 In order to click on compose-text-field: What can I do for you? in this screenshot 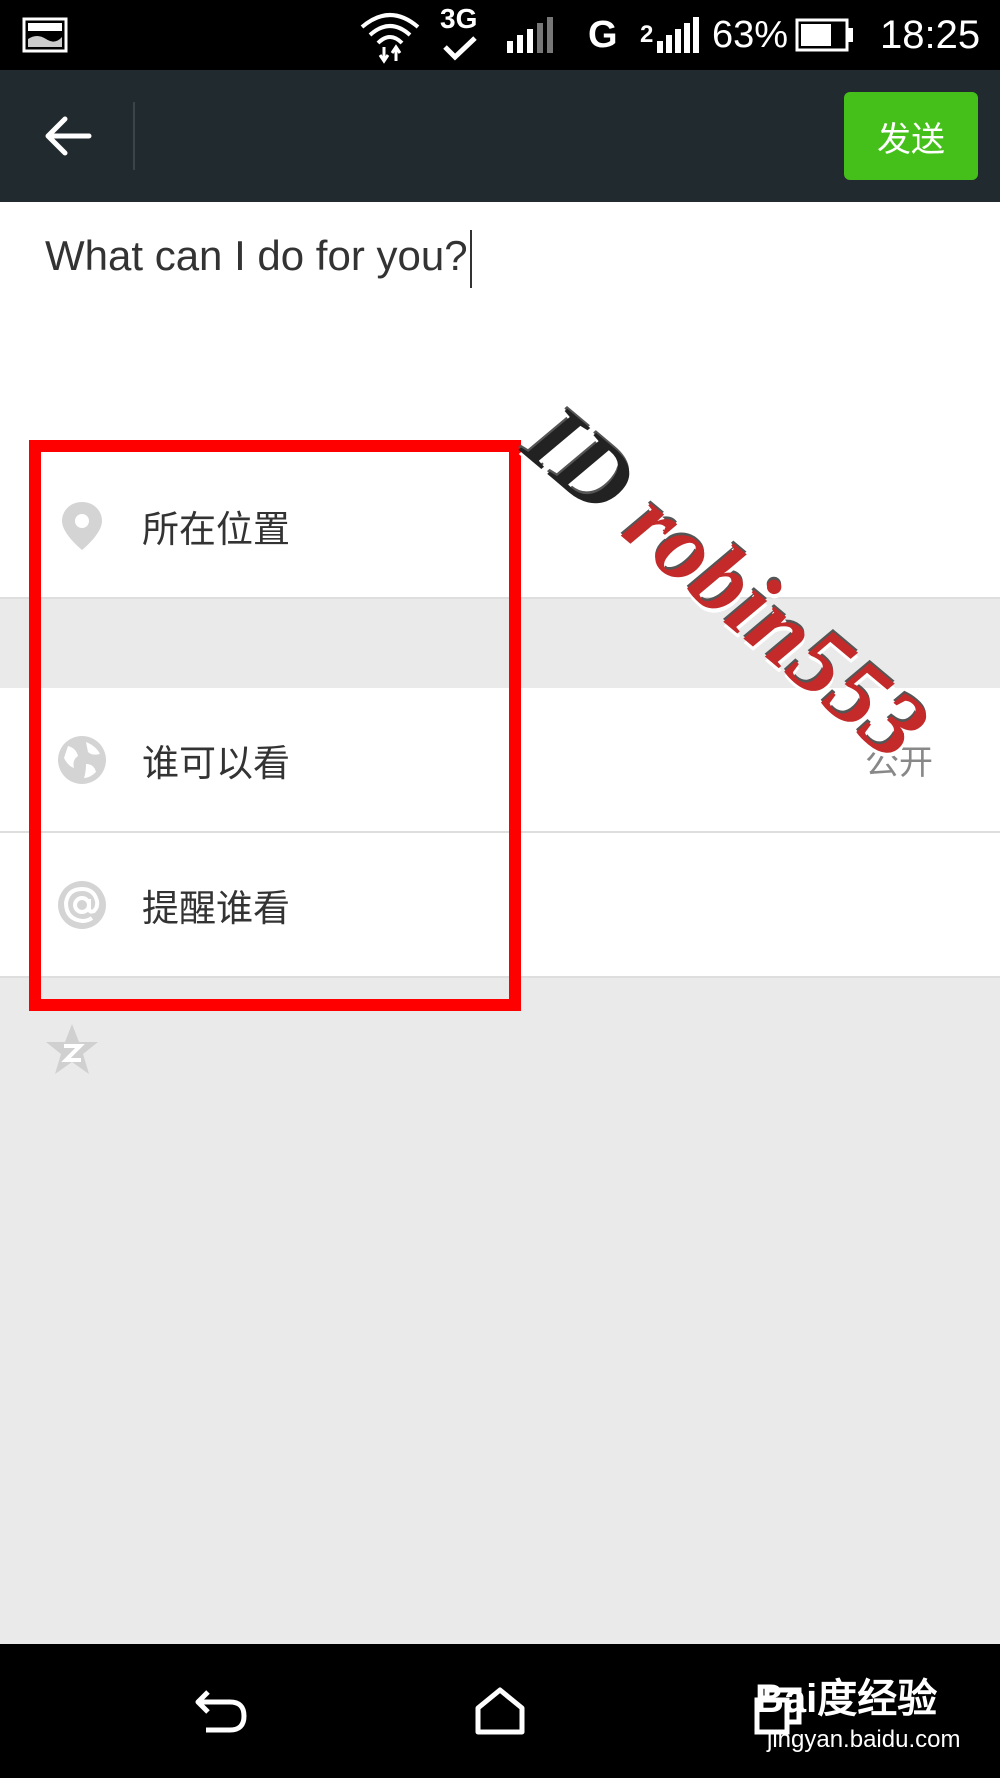, I will do `click(258, 259)`.